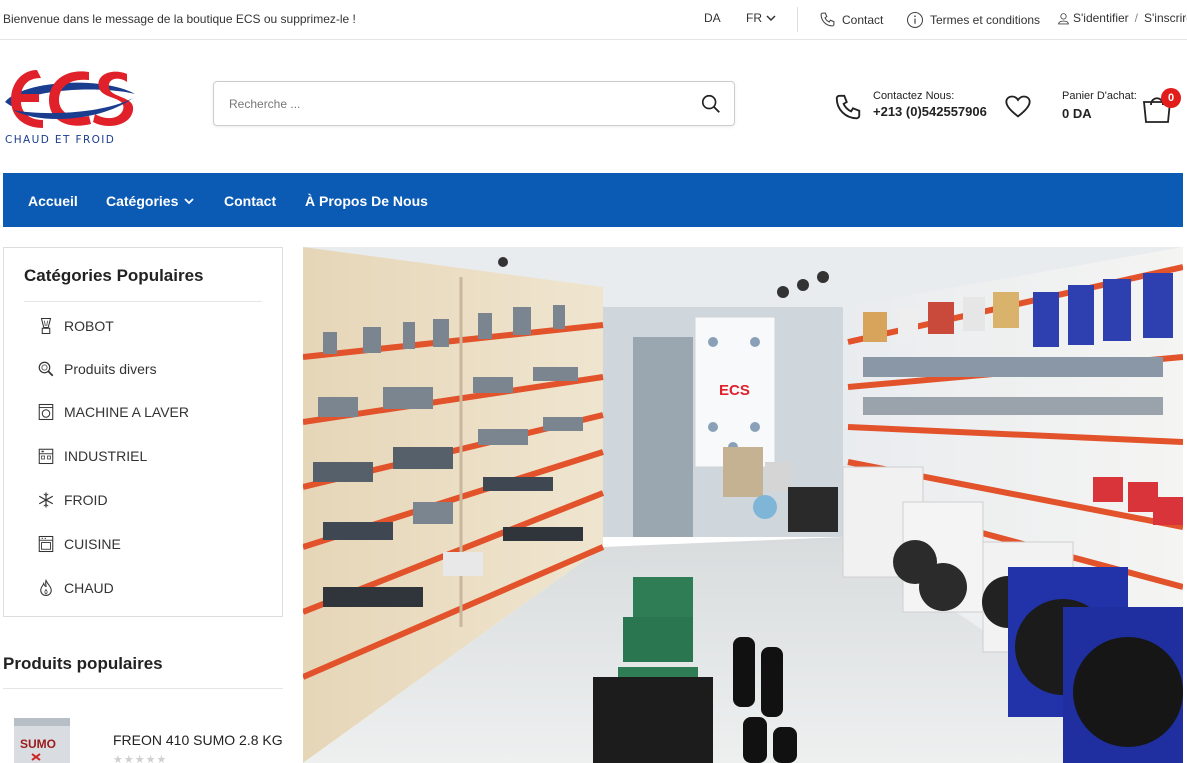 The image size is (1187, 763). I want to click on oven-icon, so click(46, 544).